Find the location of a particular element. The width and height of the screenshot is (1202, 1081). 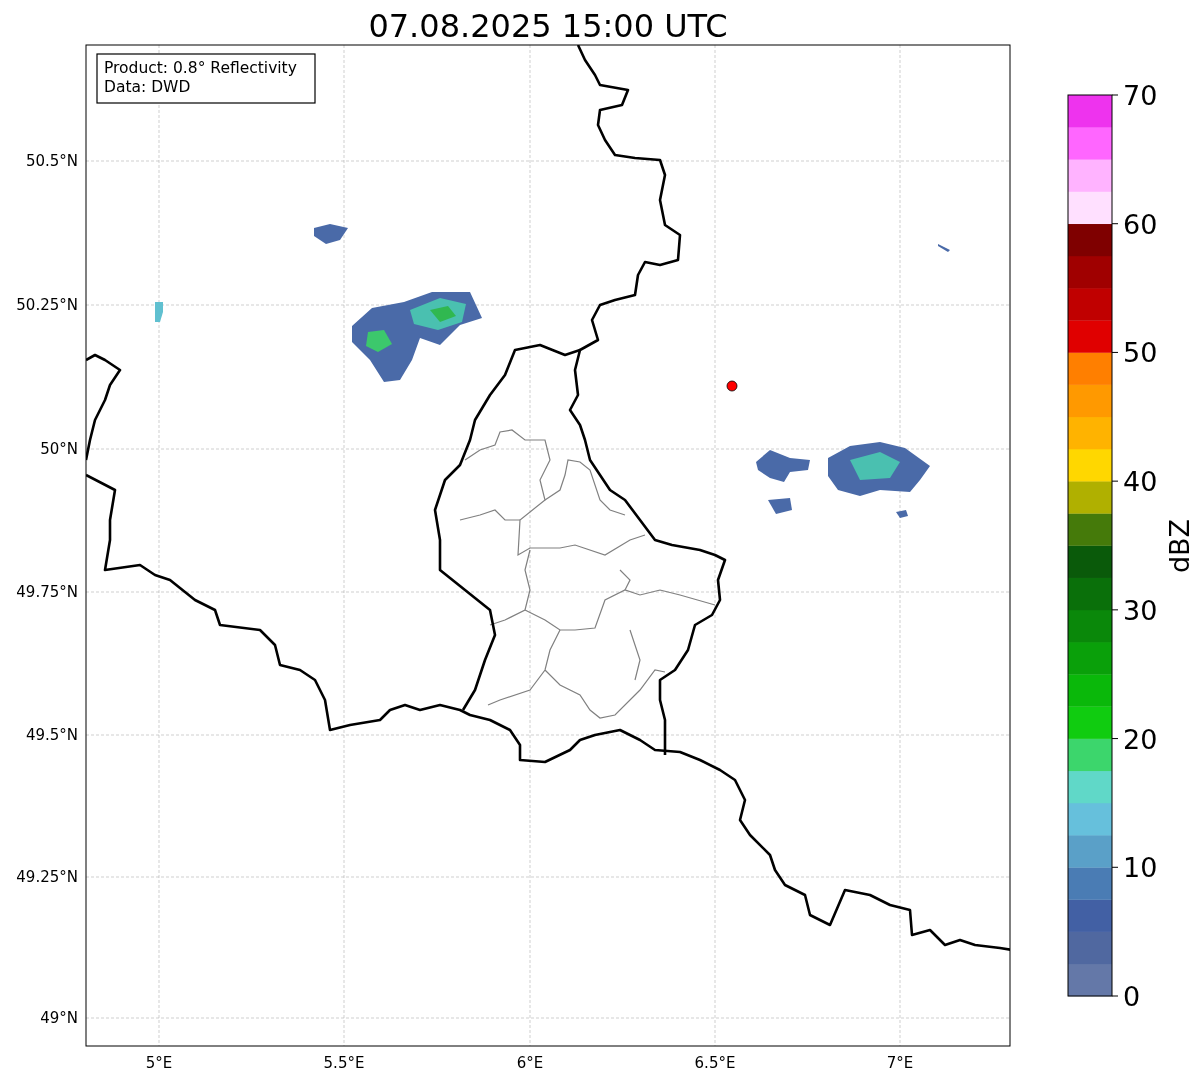

latitude-label: 49.75°N is located at coordinates (47, 592).